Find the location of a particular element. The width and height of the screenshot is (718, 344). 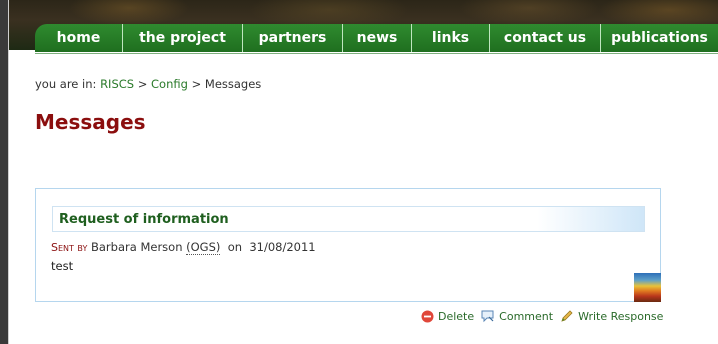

message-actions: Delete Comment Write Response is located at coordinates (545, 316).